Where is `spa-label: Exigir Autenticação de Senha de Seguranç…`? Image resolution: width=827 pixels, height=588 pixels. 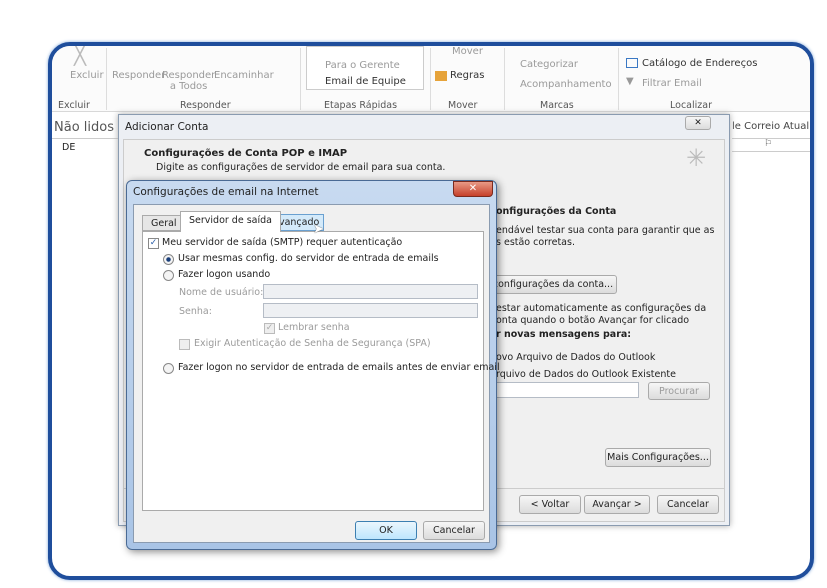
spa-label: Exigir Autenticação de Senha de Seguranç… is located at coordinates (312, 343).